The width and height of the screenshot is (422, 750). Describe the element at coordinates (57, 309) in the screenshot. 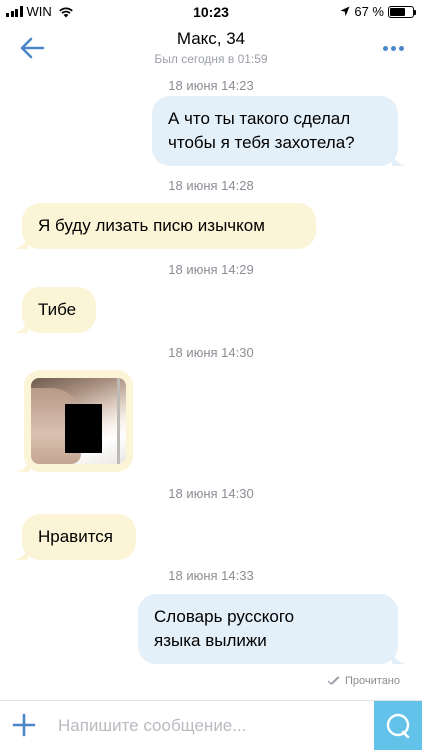

I see `message-text: Тибе` at that location.